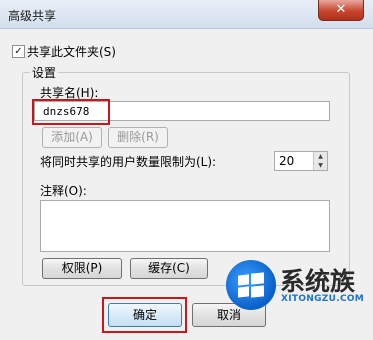 The image size is (373, 340). Describe the element at coordinates (71, 112) in the screenshot. I see `highlight-share-name` at that location.